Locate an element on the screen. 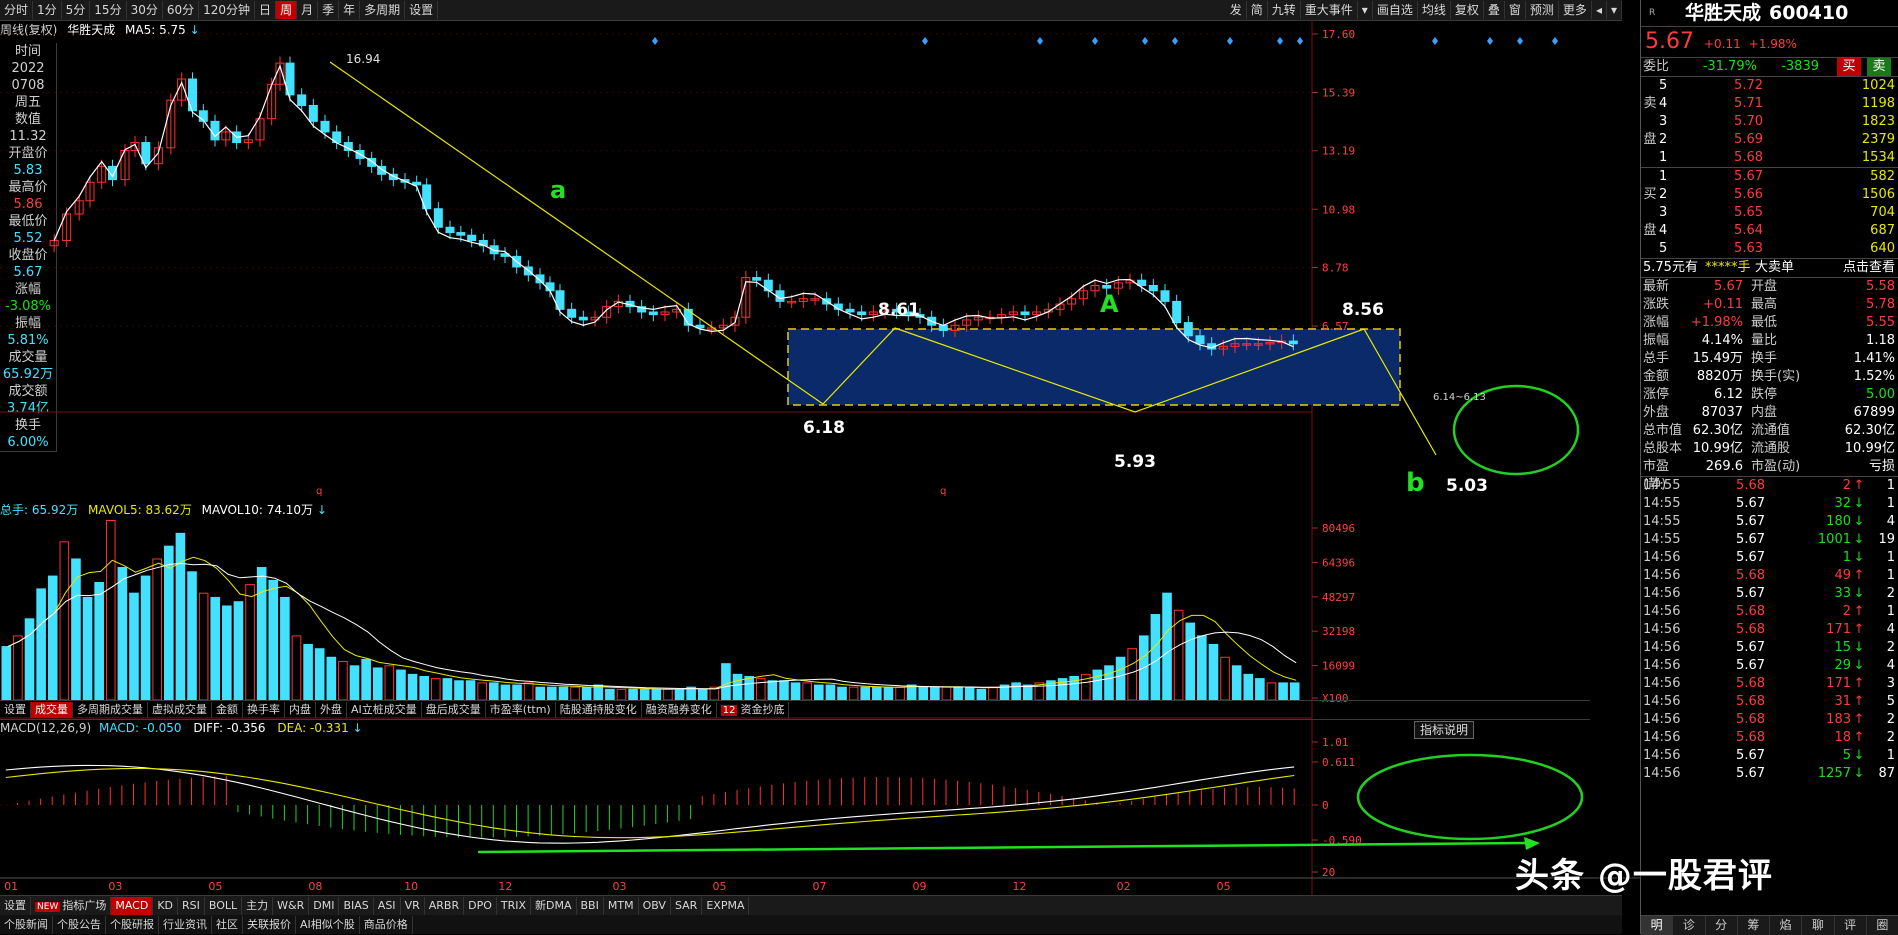 The height and width of the screenshot is (935, 1898). vol-tab-1: 成交量 is located at coordinates (52, 710).